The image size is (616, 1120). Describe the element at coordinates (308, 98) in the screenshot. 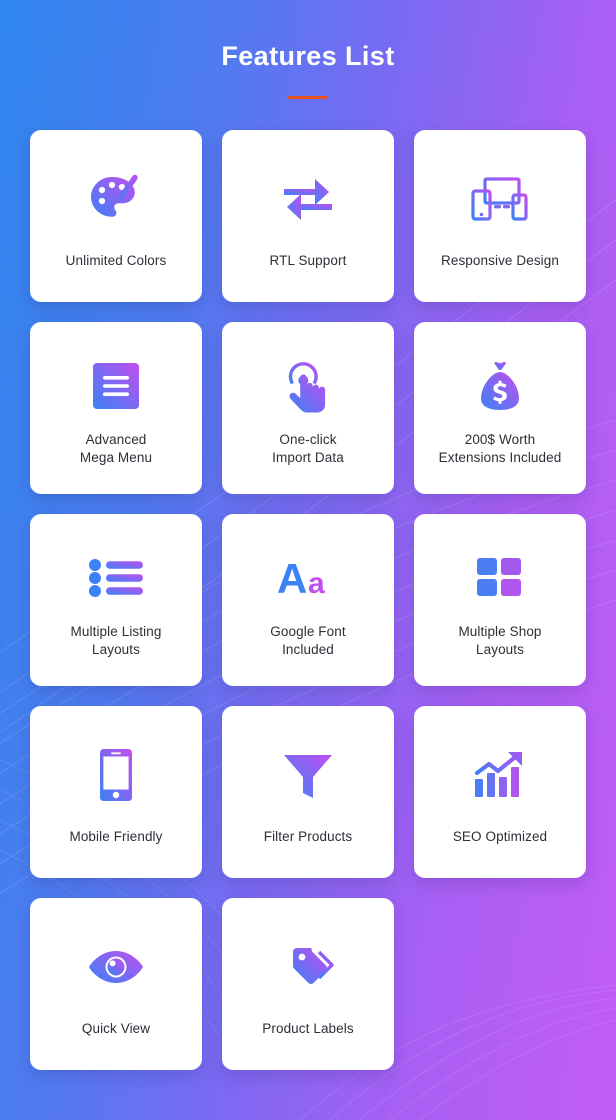

I see `title-underline-accent` at that location.